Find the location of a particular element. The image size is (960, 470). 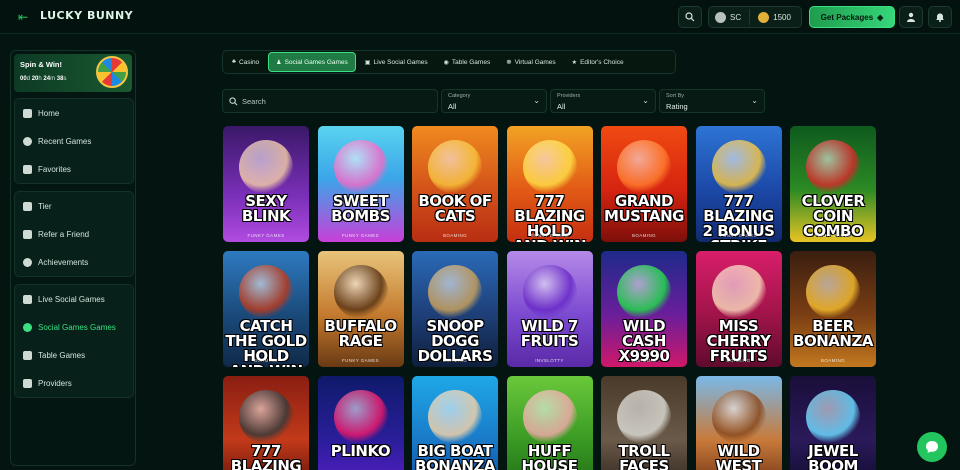

tab-label: Editor's Choice is located at coordinates (602, 62).